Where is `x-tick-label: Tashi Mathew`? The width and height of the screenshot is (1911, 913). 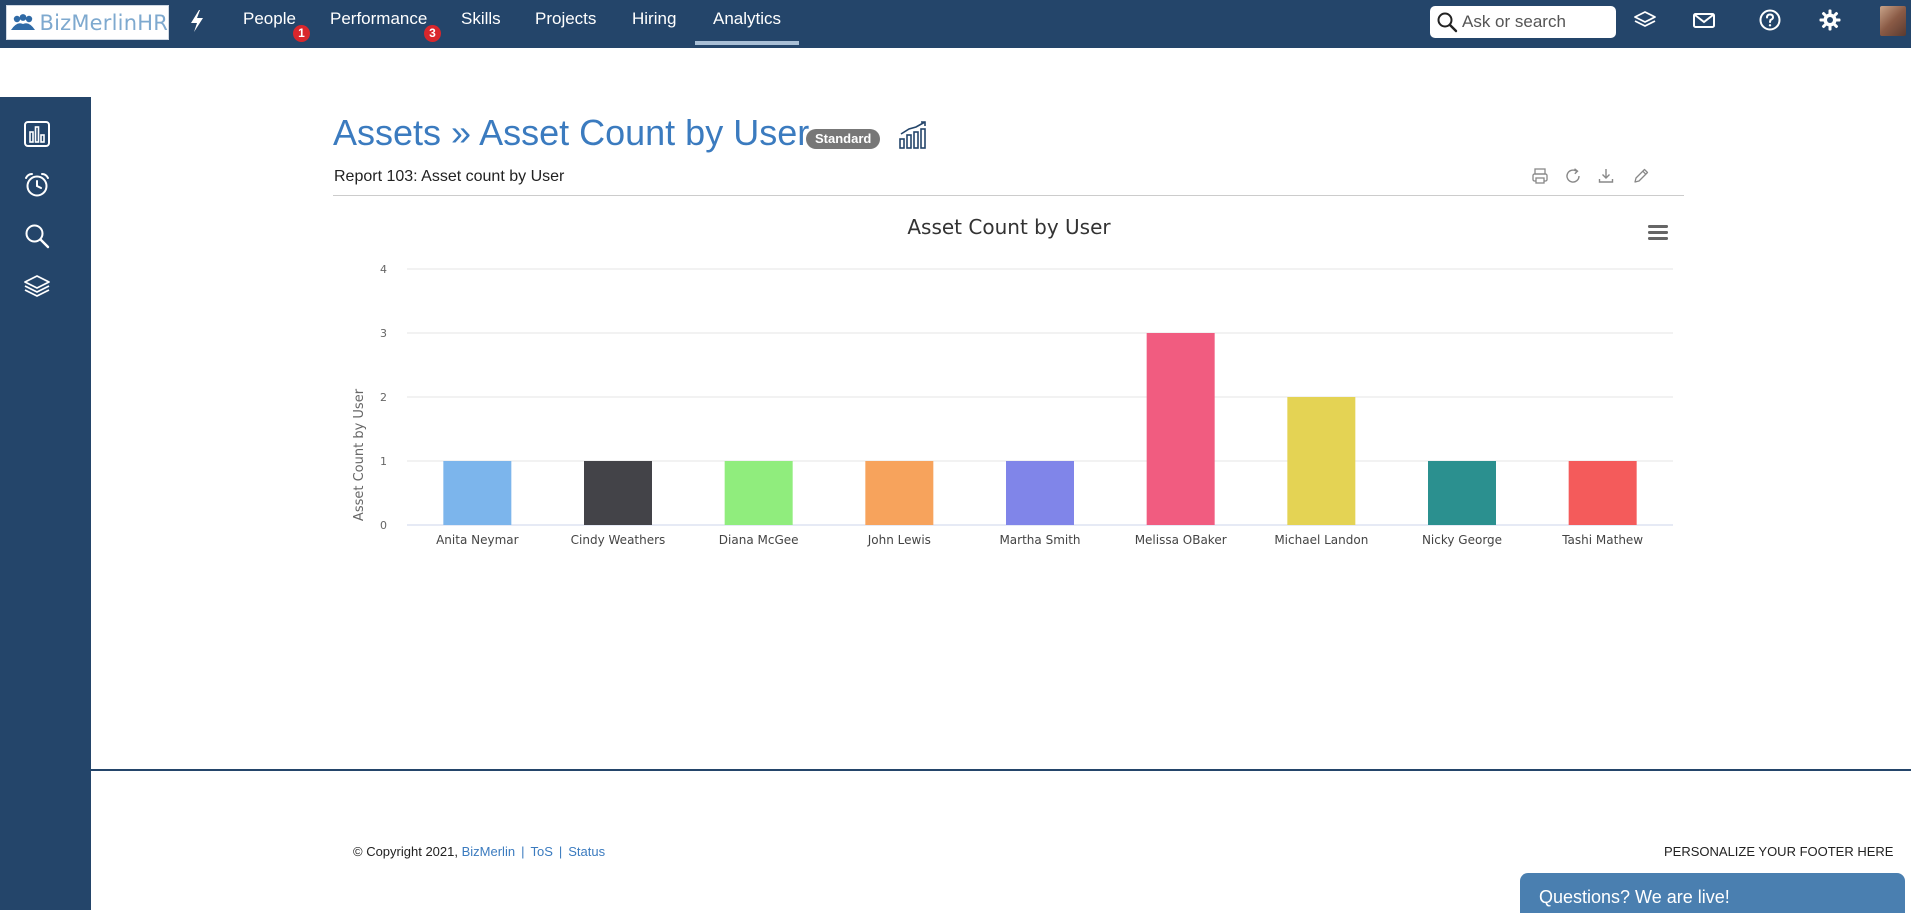
x-tick-label: Tashi Mathew is located at coordinates (1602, 540).